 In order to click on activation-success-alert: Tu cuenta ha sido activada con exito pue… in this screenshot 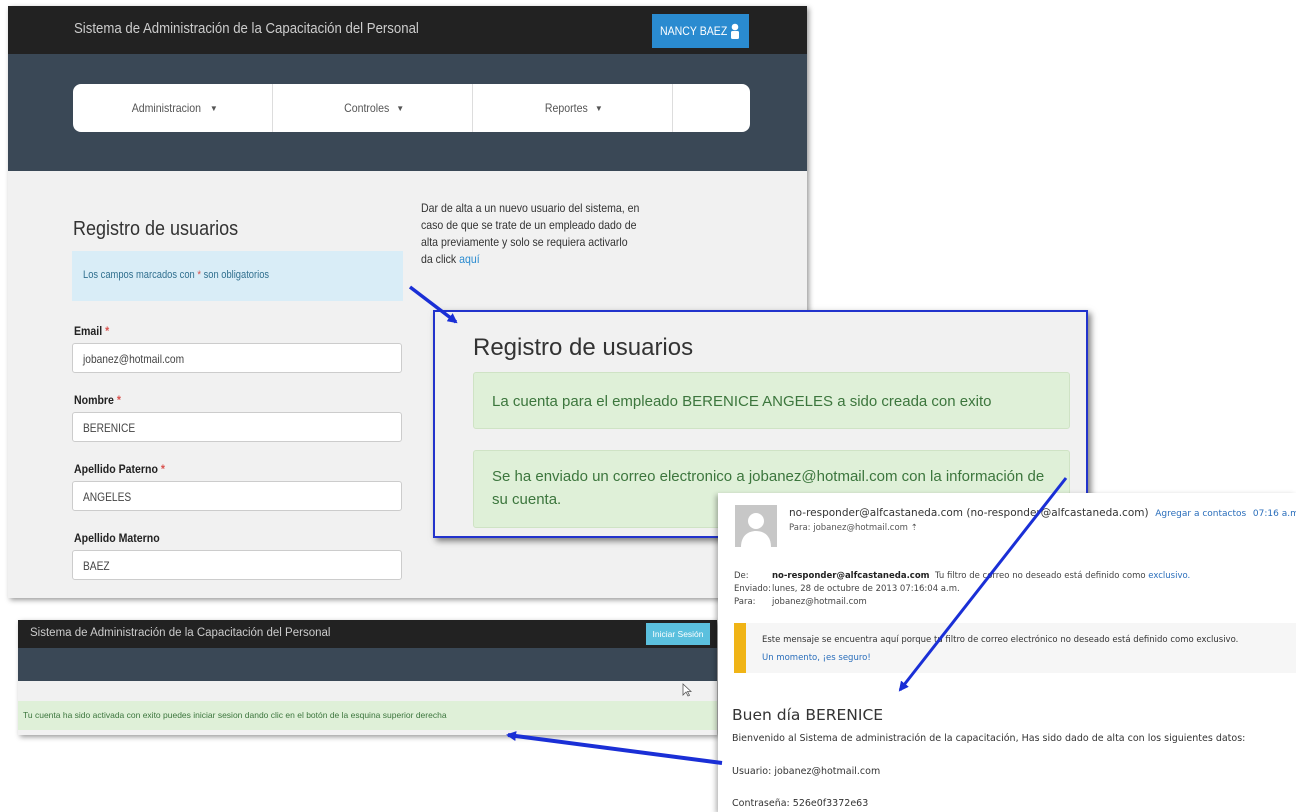, I will do `click(367, 715)`.